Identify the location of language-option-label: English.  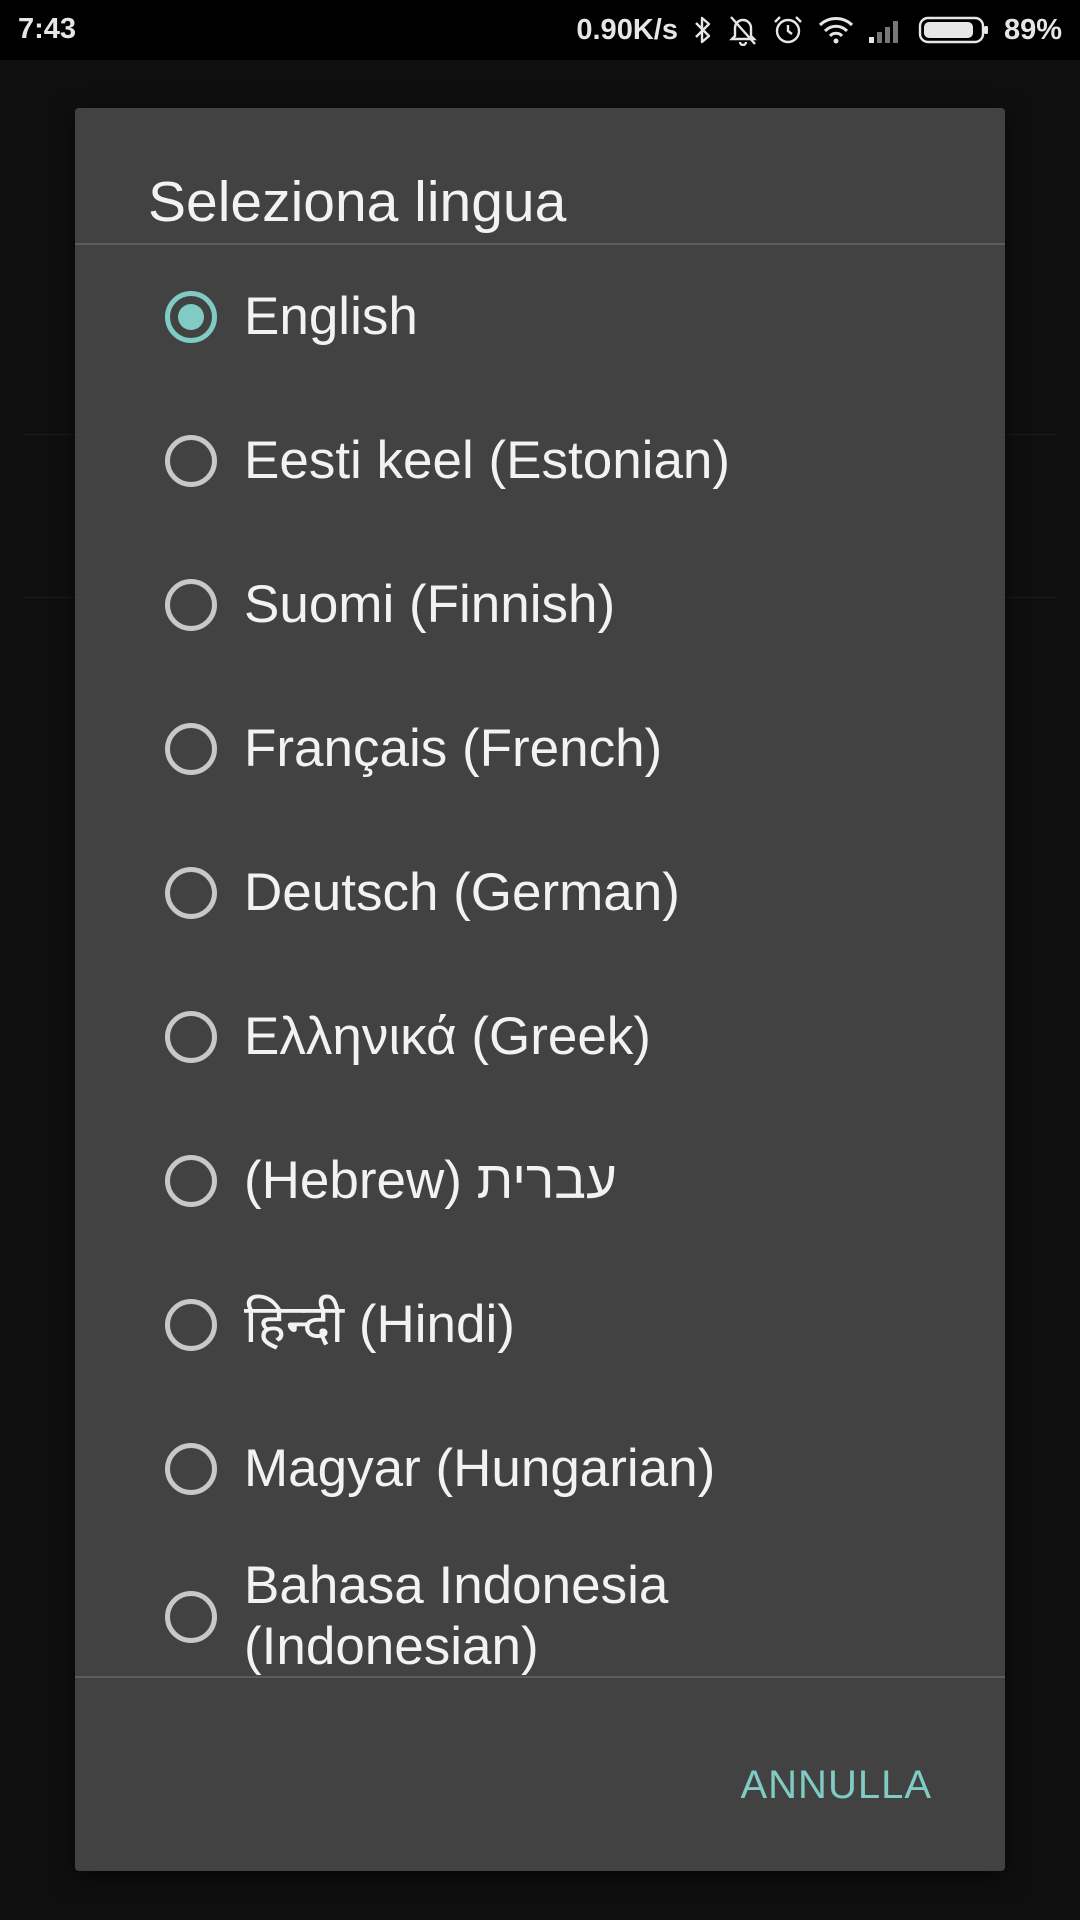
(331, 316).